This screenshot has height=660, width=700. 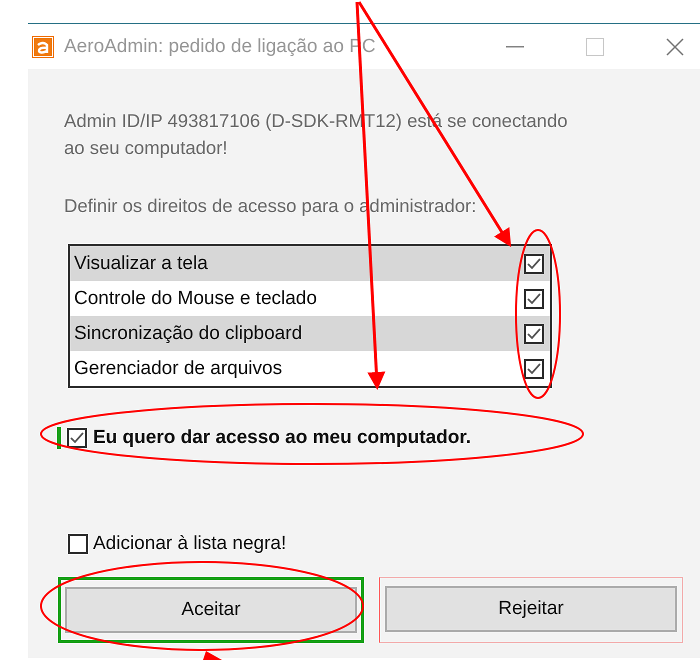 I want to click on consent-label: Eu quero dar acesso ao meu computador., so click(x=282, y=438).